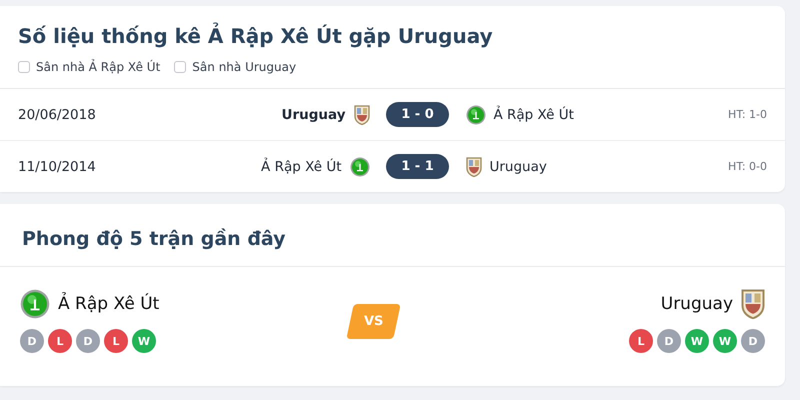 The width and height of the screenshot is (800, 400). What do you see at coordinates (256, 36) in the screenshot?
I see `section-title: Số liệu thống kê Ả Rập Xê Út gặp Uruguay` at bounding box center [256, 36].